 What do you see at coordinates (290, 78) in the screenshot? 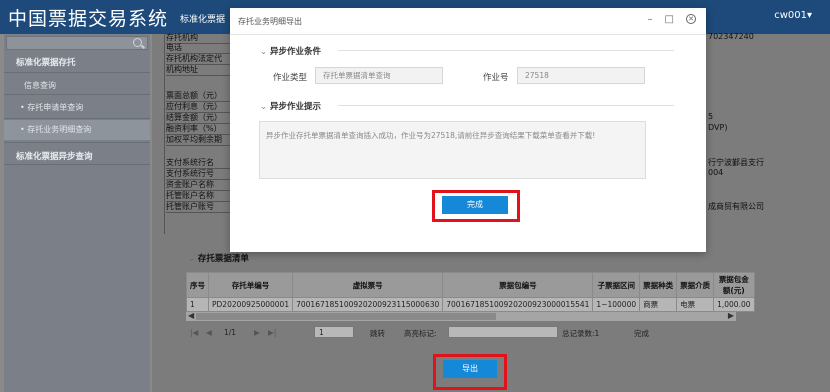
I see `job-type-label: 作业类型` at bounding box center [290, 78].